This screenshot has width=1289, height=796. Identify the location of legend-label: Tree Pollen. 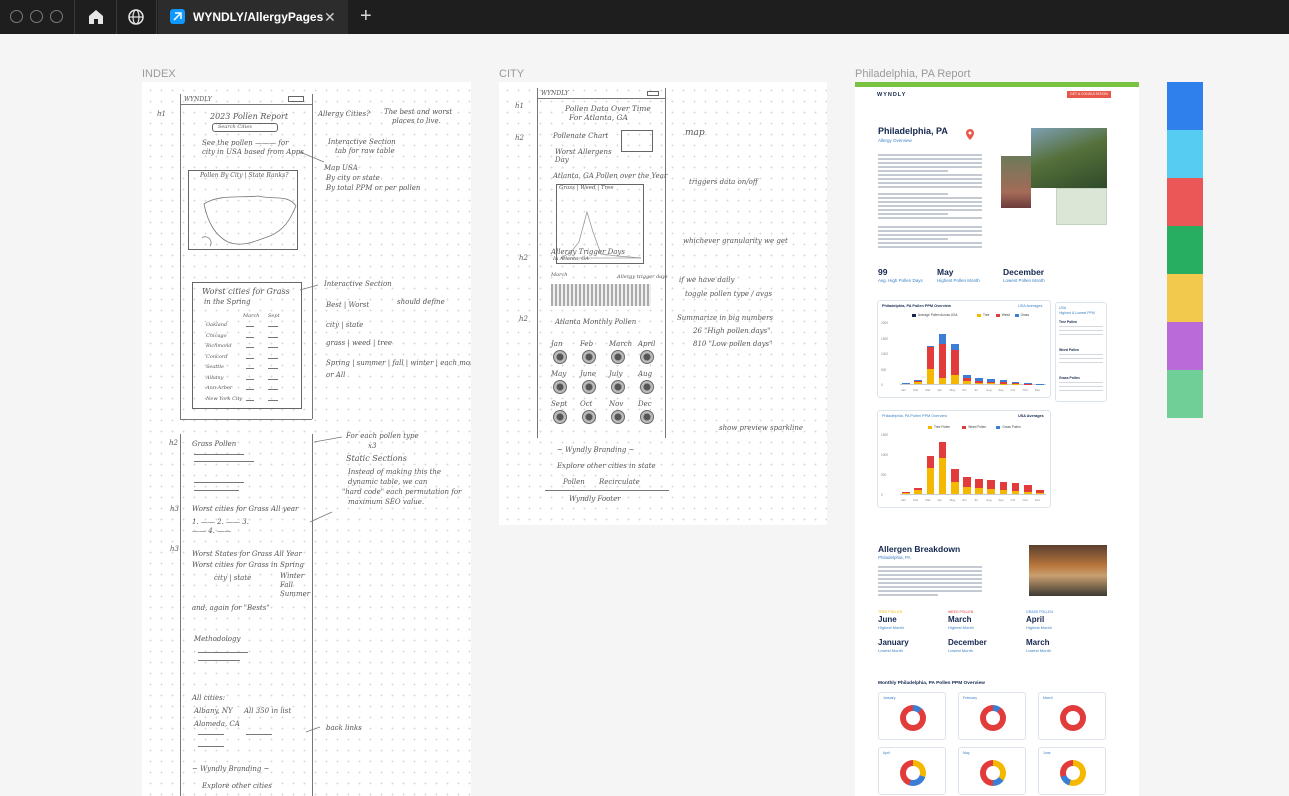
(942, 427).